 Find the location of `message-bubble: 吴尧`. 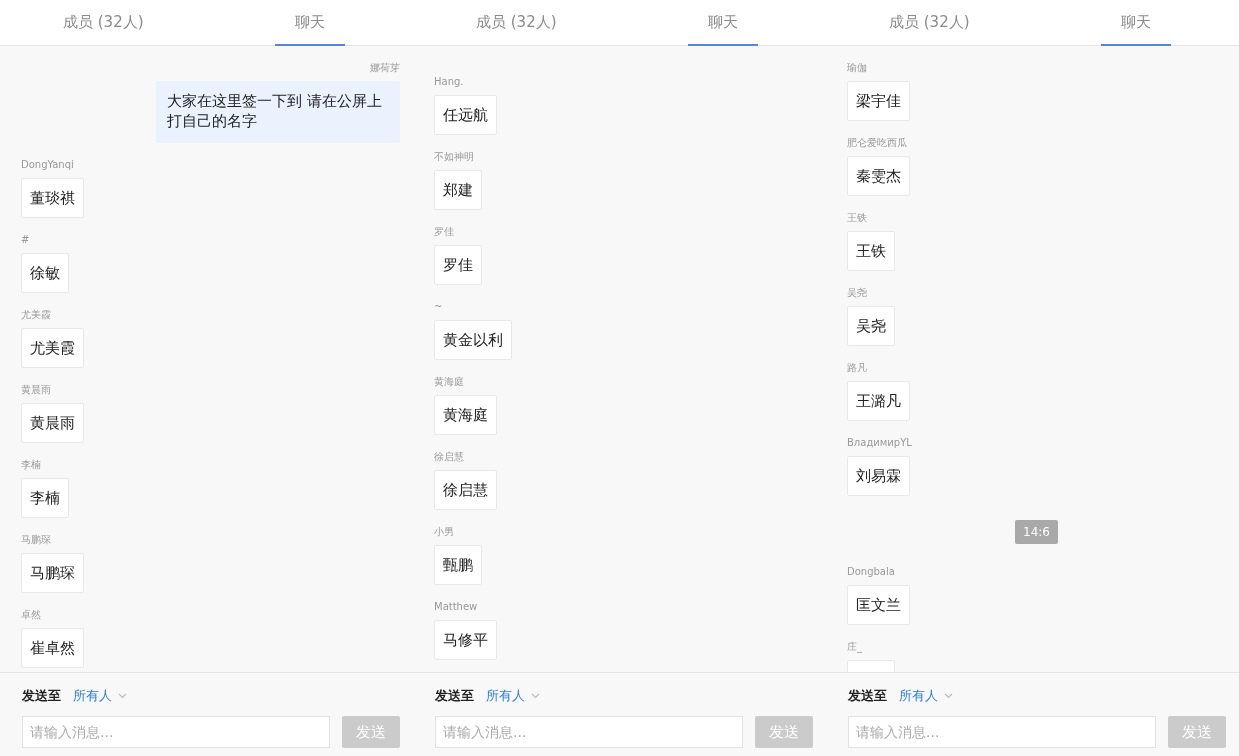

message-bubble: 吴尧 is located at coordinates (871, 326).